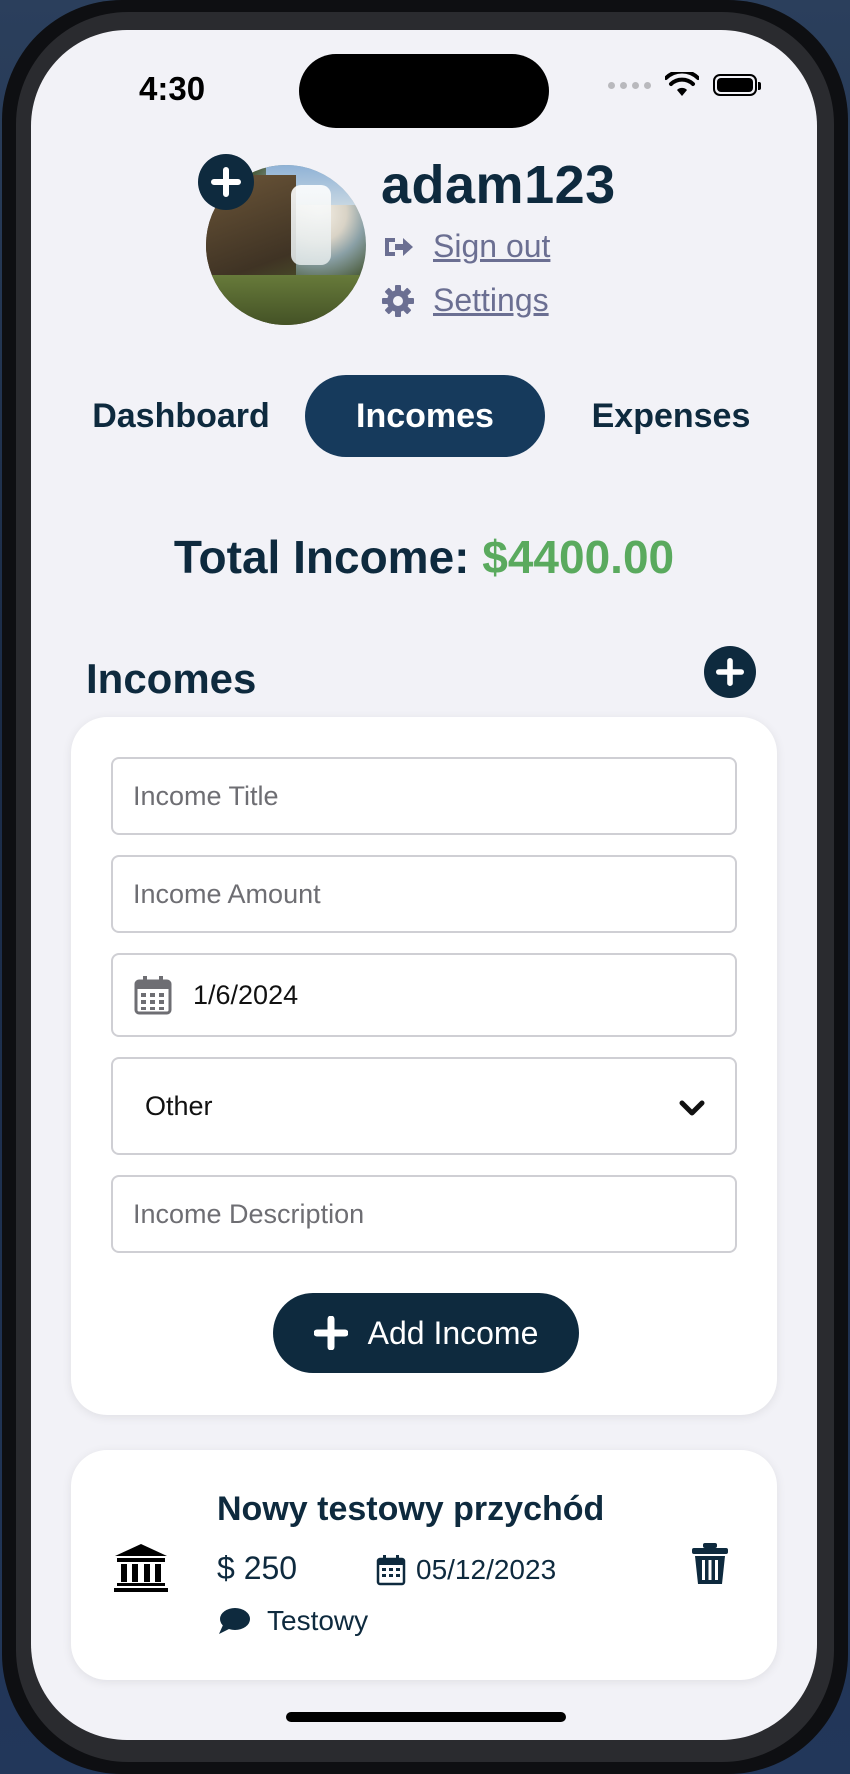  What do you see at coordinates (424, 1214) in the screenshot?
I see `income-description-input: Income Description` at bounding box center [424, 1214].